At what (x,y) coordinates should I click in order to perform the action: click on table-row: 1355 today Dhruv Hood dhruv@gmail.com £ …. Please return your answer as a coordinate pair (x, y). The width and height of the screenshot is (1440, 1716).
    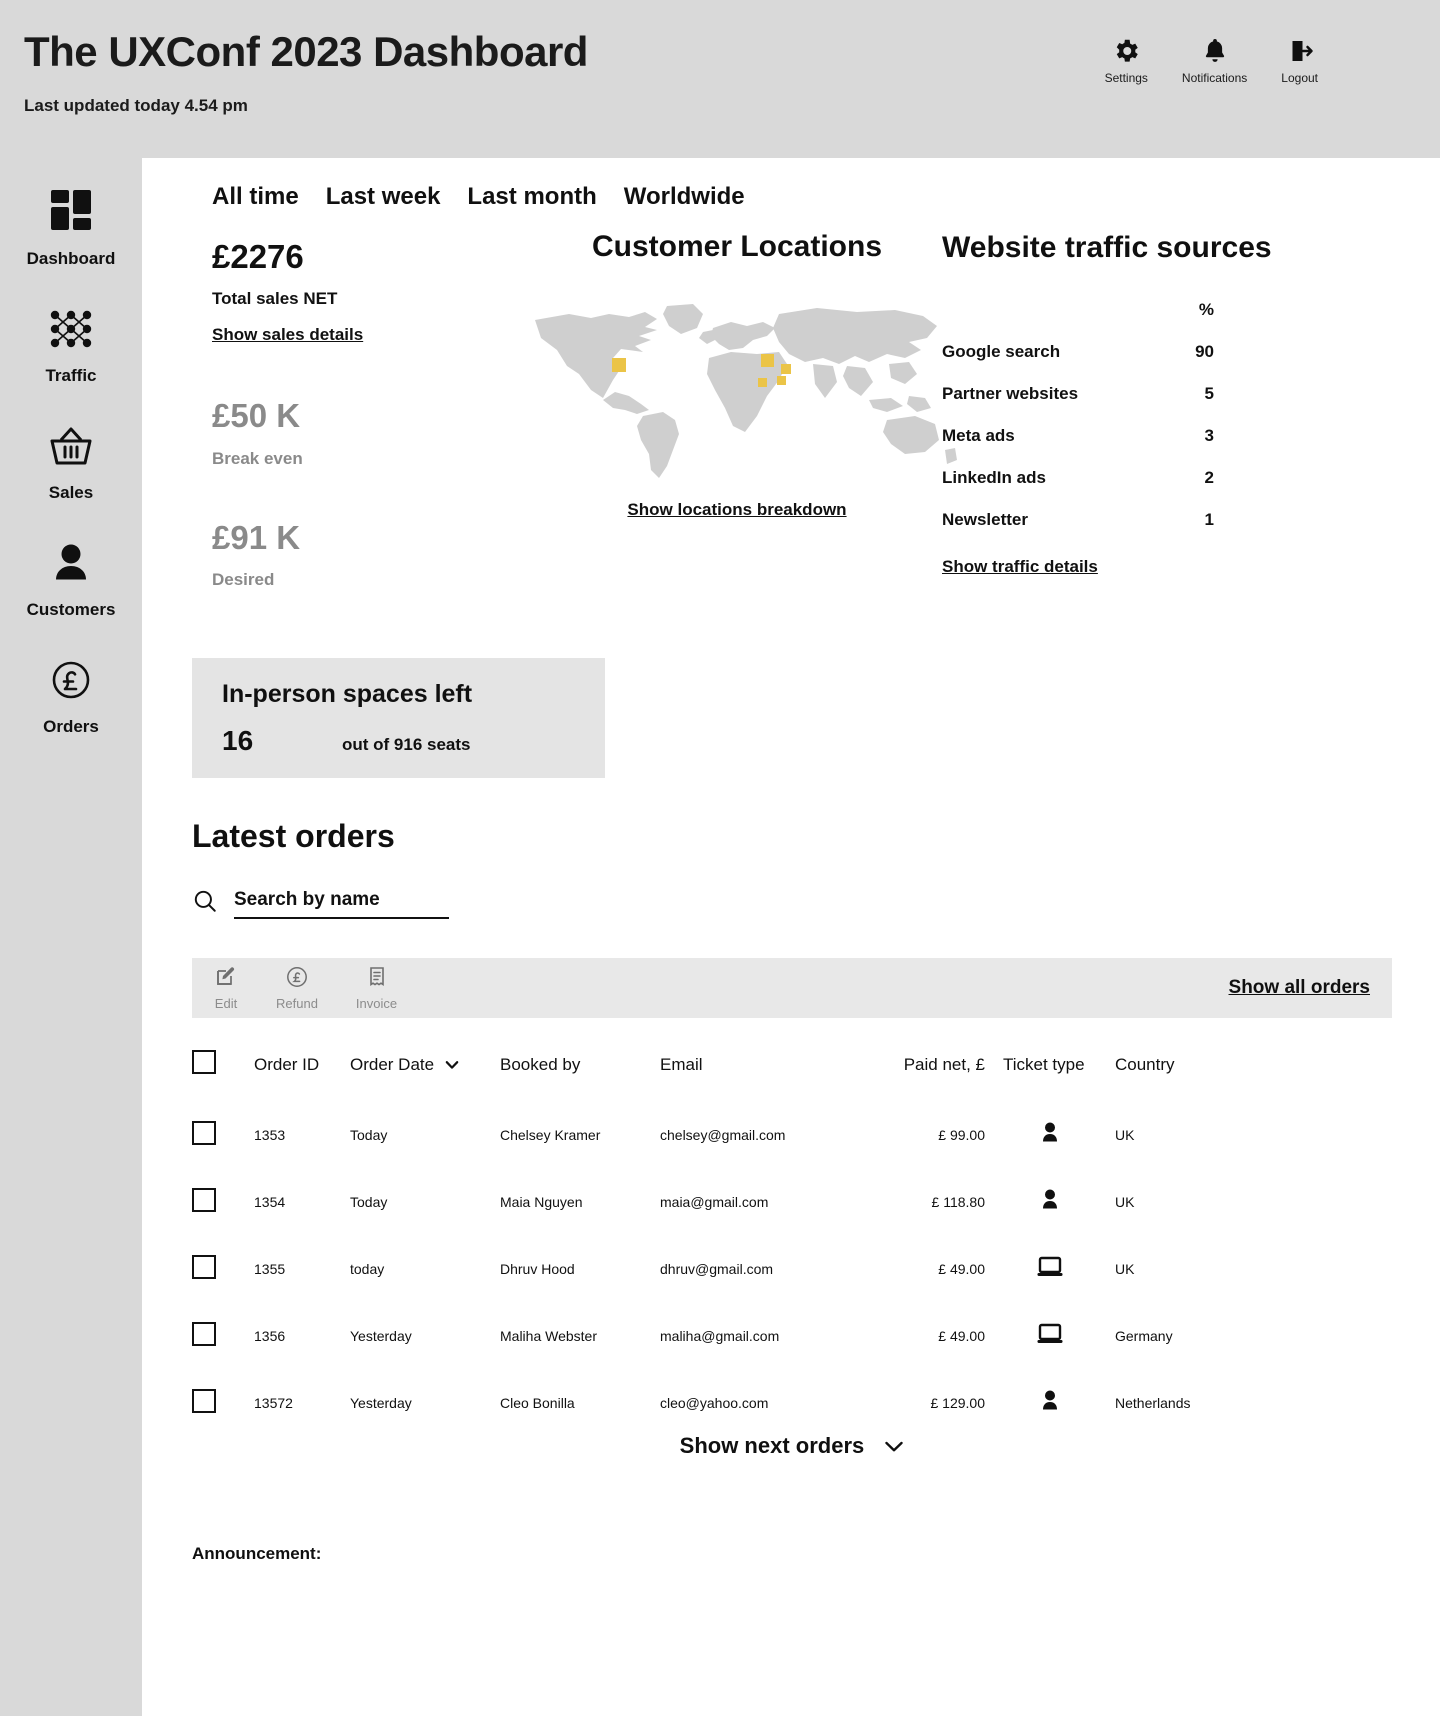
    Looking at the image, I should click on (792, 1268).